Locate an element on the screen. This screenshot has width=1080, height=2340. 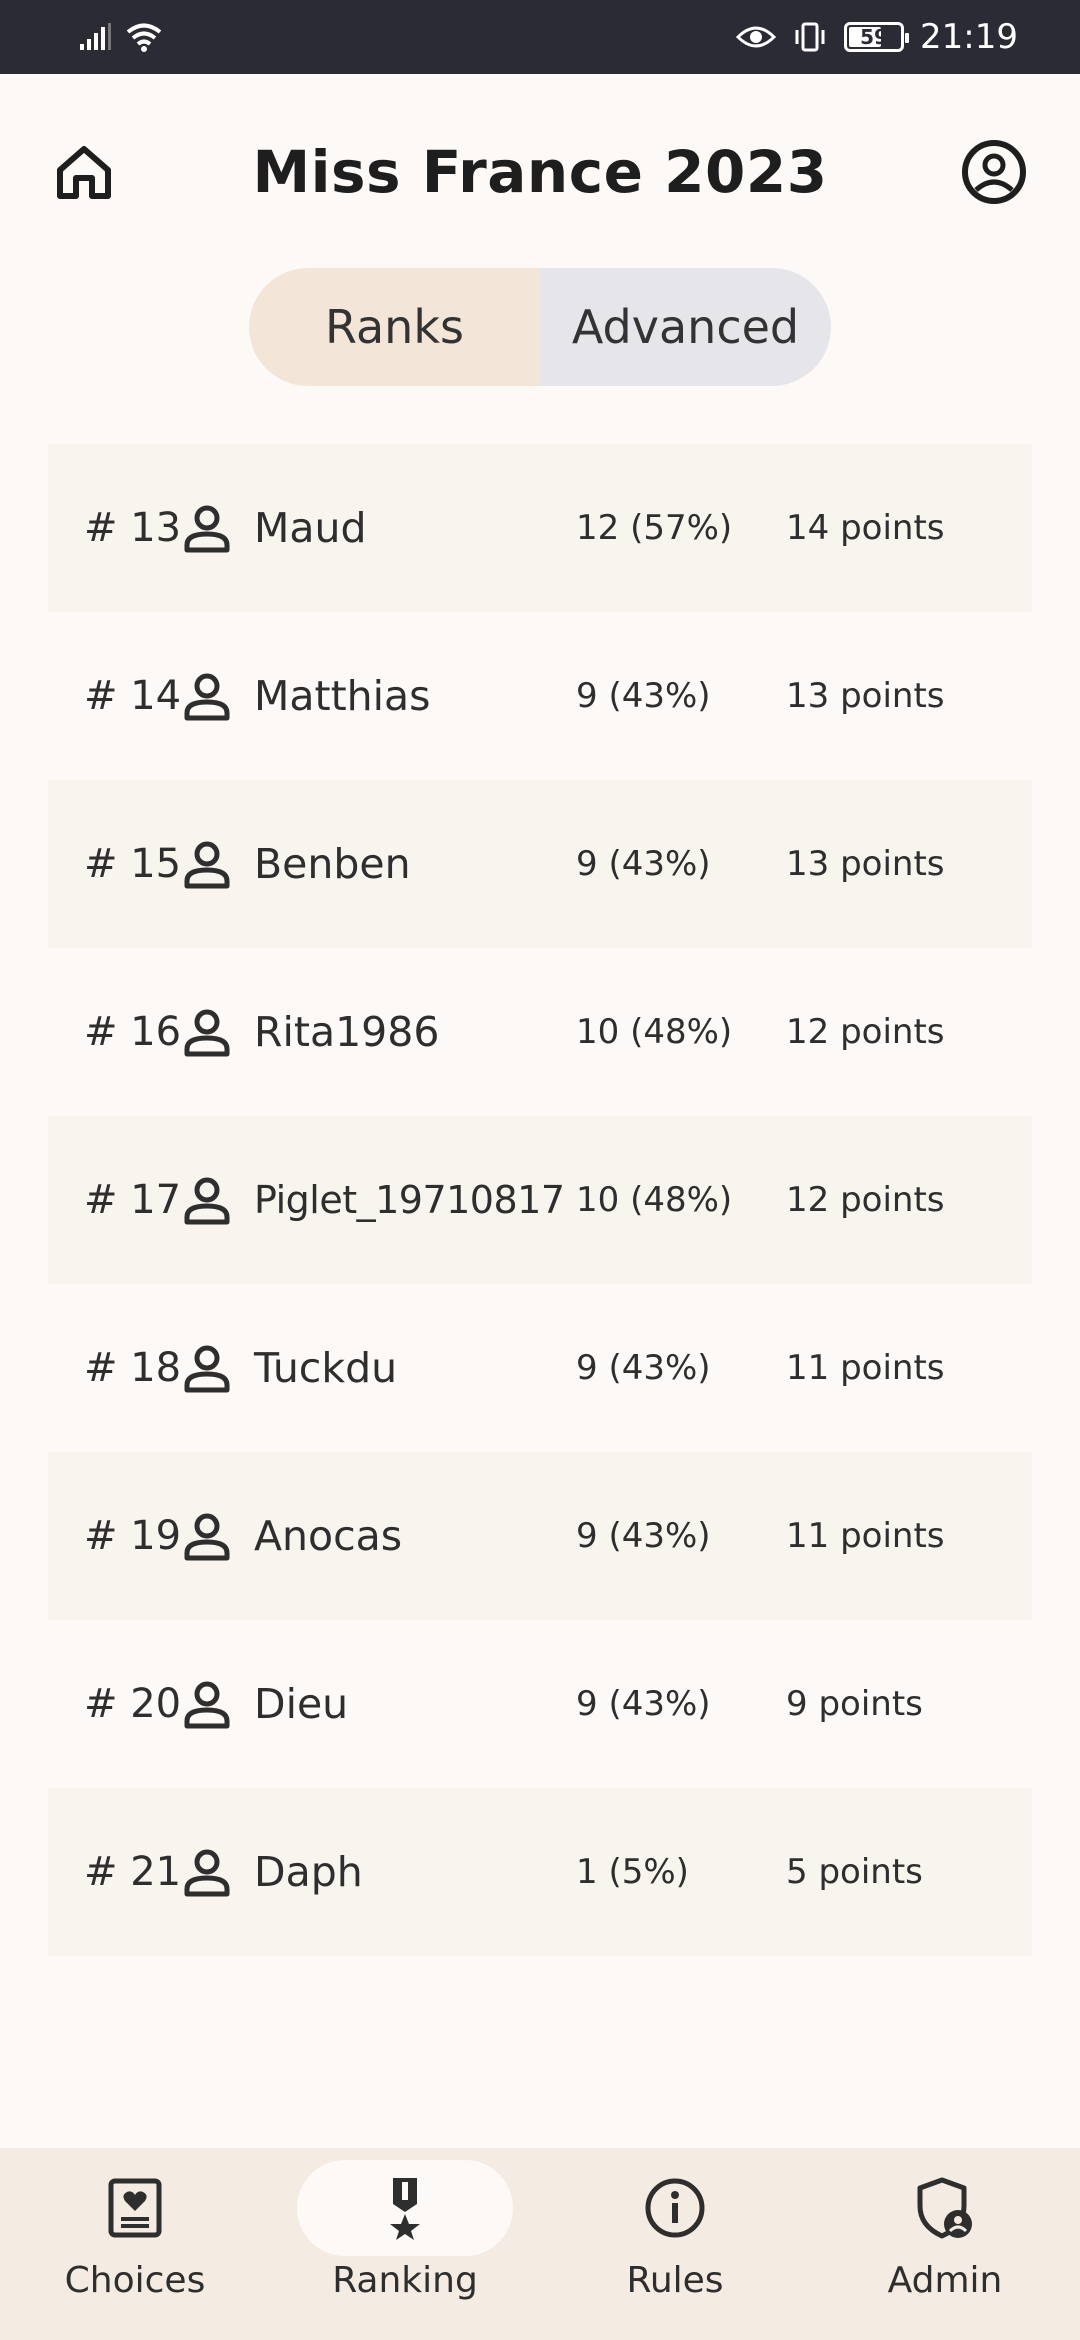
ranking-row: # 14 Matthias 9 (43%) 13 points is located at coordinates (540, 696).